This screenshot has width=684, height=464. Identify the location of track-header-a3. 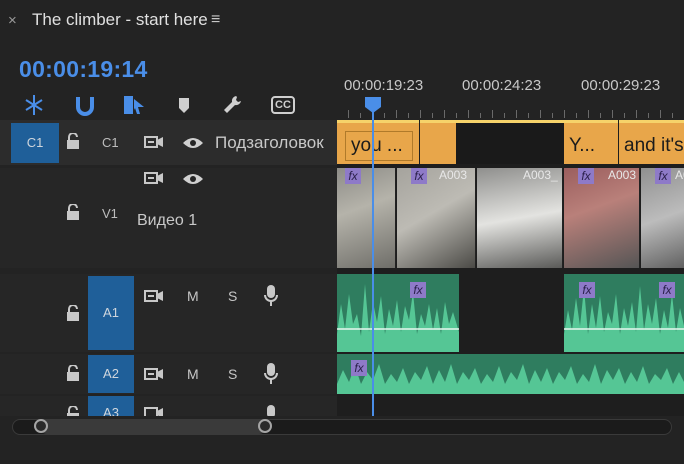
(168, 406).